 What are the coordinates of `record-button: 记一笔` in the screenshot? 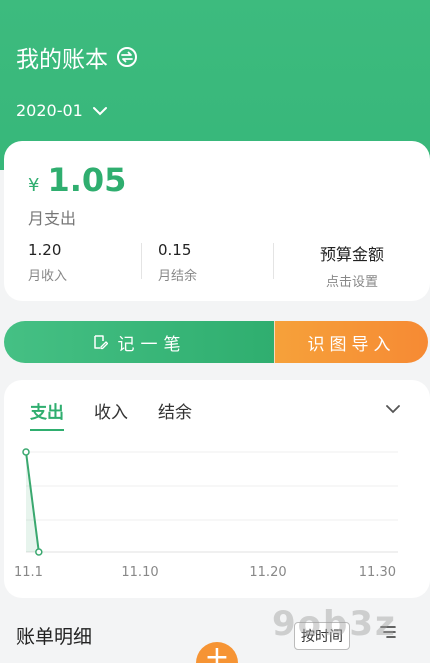 It's located at (139, 342).